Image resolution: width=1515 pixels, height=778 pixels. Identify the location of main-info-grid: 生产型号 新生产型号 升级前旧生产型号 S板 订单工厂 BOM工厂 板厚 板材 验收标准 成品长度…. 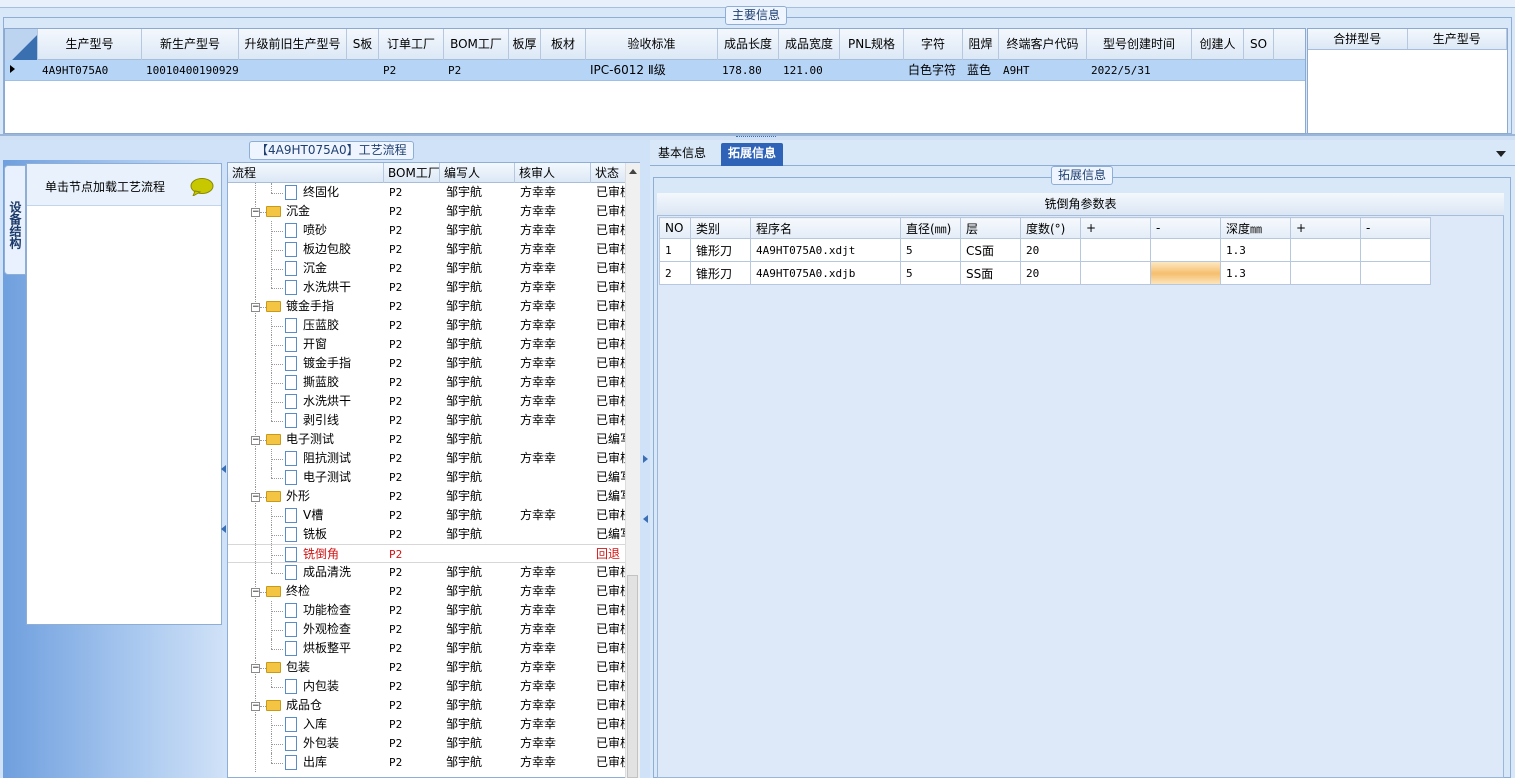
(655, 81).